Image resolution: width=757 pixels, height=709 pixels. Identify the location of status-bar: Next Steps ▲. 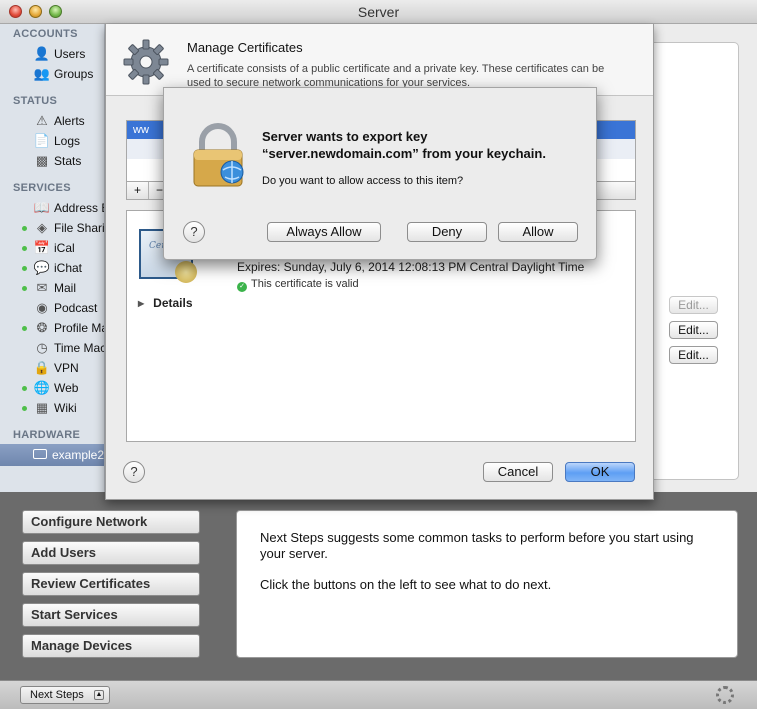
(378, 694).